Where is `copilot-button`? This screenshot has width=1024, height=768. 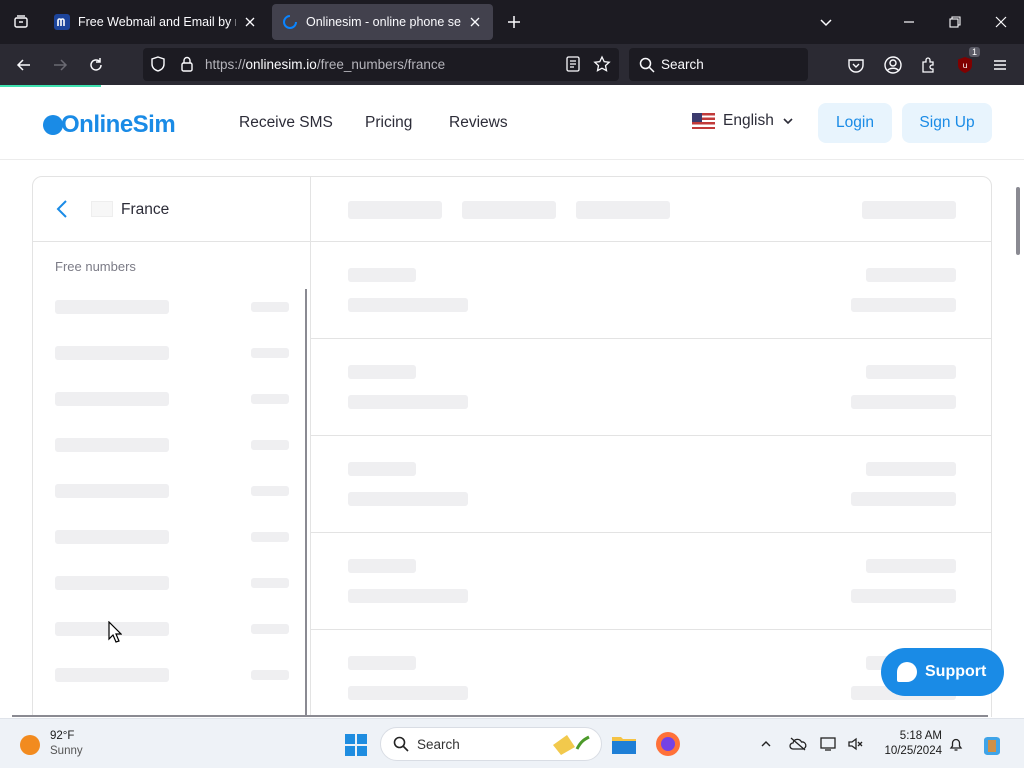 copilot-button is located at coordinates (992, 746).